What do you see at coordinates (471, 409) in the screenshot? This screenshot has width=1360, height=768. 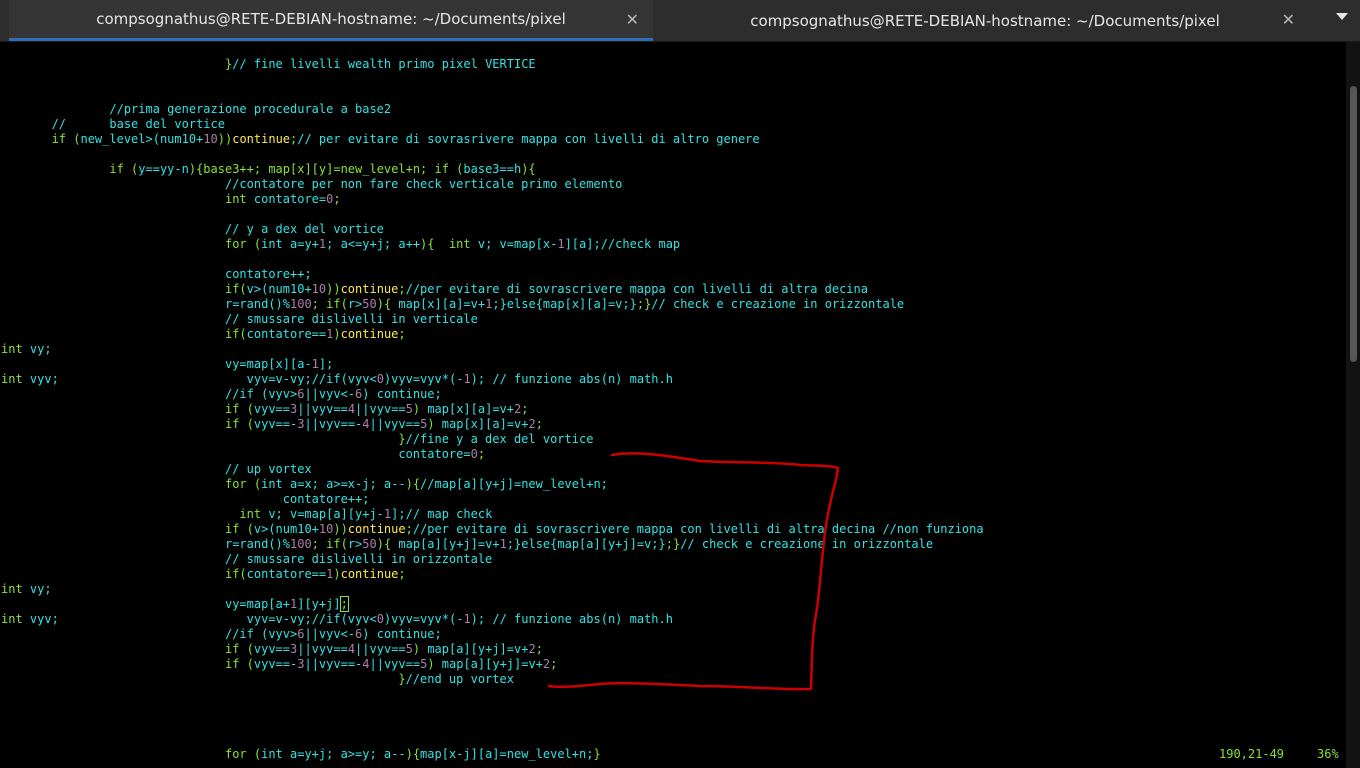 I see `code-token: map[x][a]=v+` at bounding box center [471, 409].